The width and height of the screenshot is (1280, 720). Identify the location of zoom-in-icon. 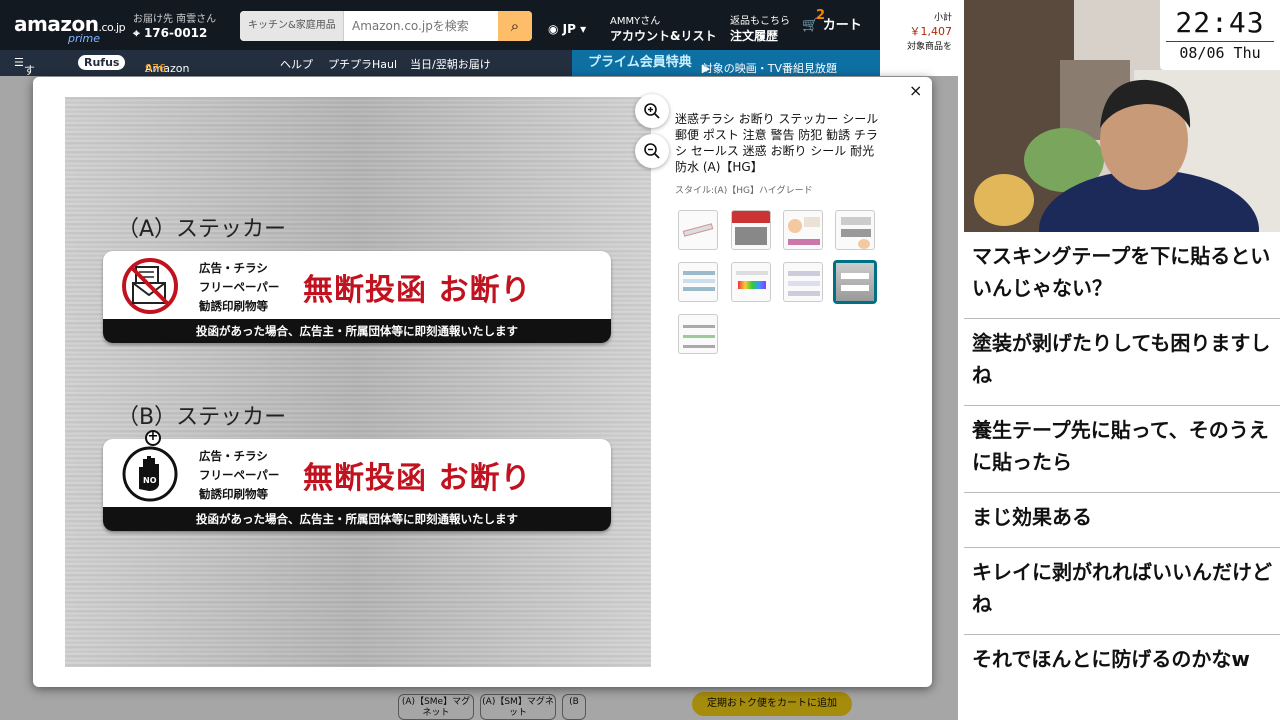
(652, 111).